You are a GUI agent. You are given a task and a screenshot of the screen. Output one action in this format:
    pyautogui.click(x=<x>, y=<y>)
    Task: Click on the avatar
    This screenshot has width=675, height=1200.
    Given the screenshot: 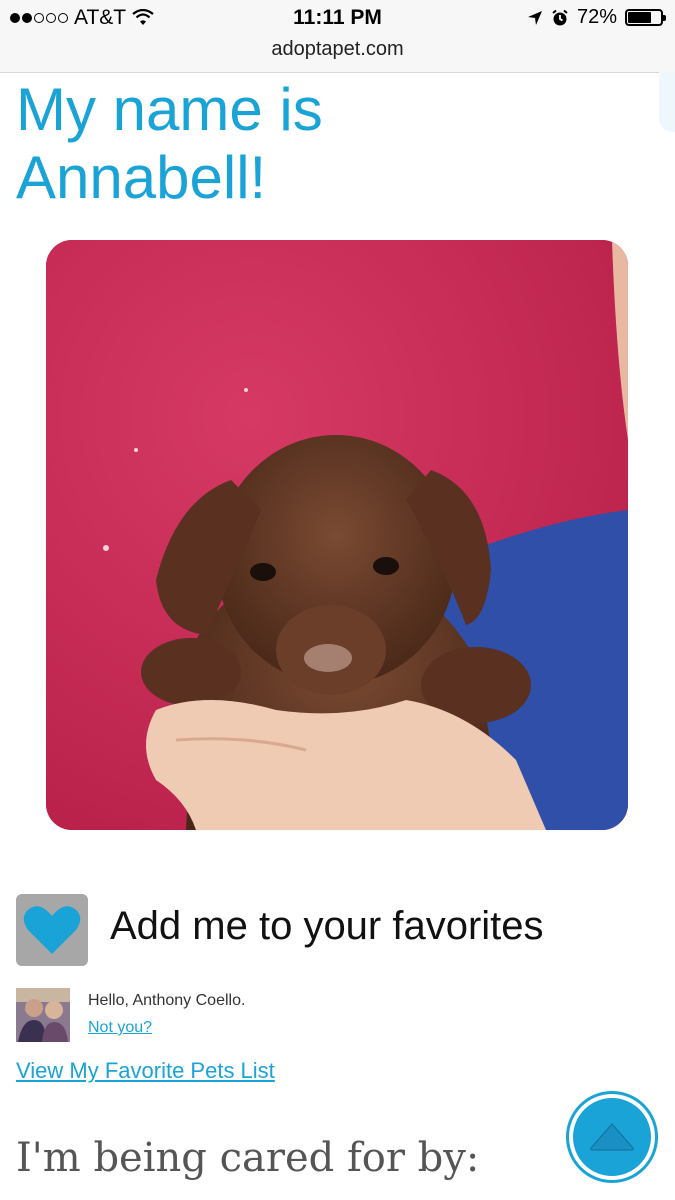 What is the action you would take?
    pyautogui.click(x=43, y=1015)
    